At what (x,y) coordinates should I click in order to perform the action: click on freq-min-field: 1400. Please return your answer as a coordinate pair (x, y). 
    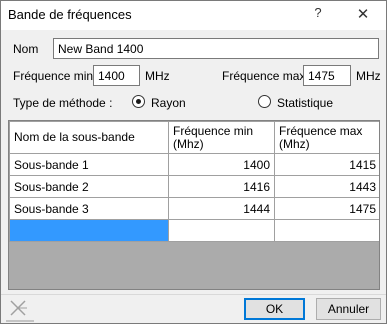
    Looking at the image, I should click on (116, 75).